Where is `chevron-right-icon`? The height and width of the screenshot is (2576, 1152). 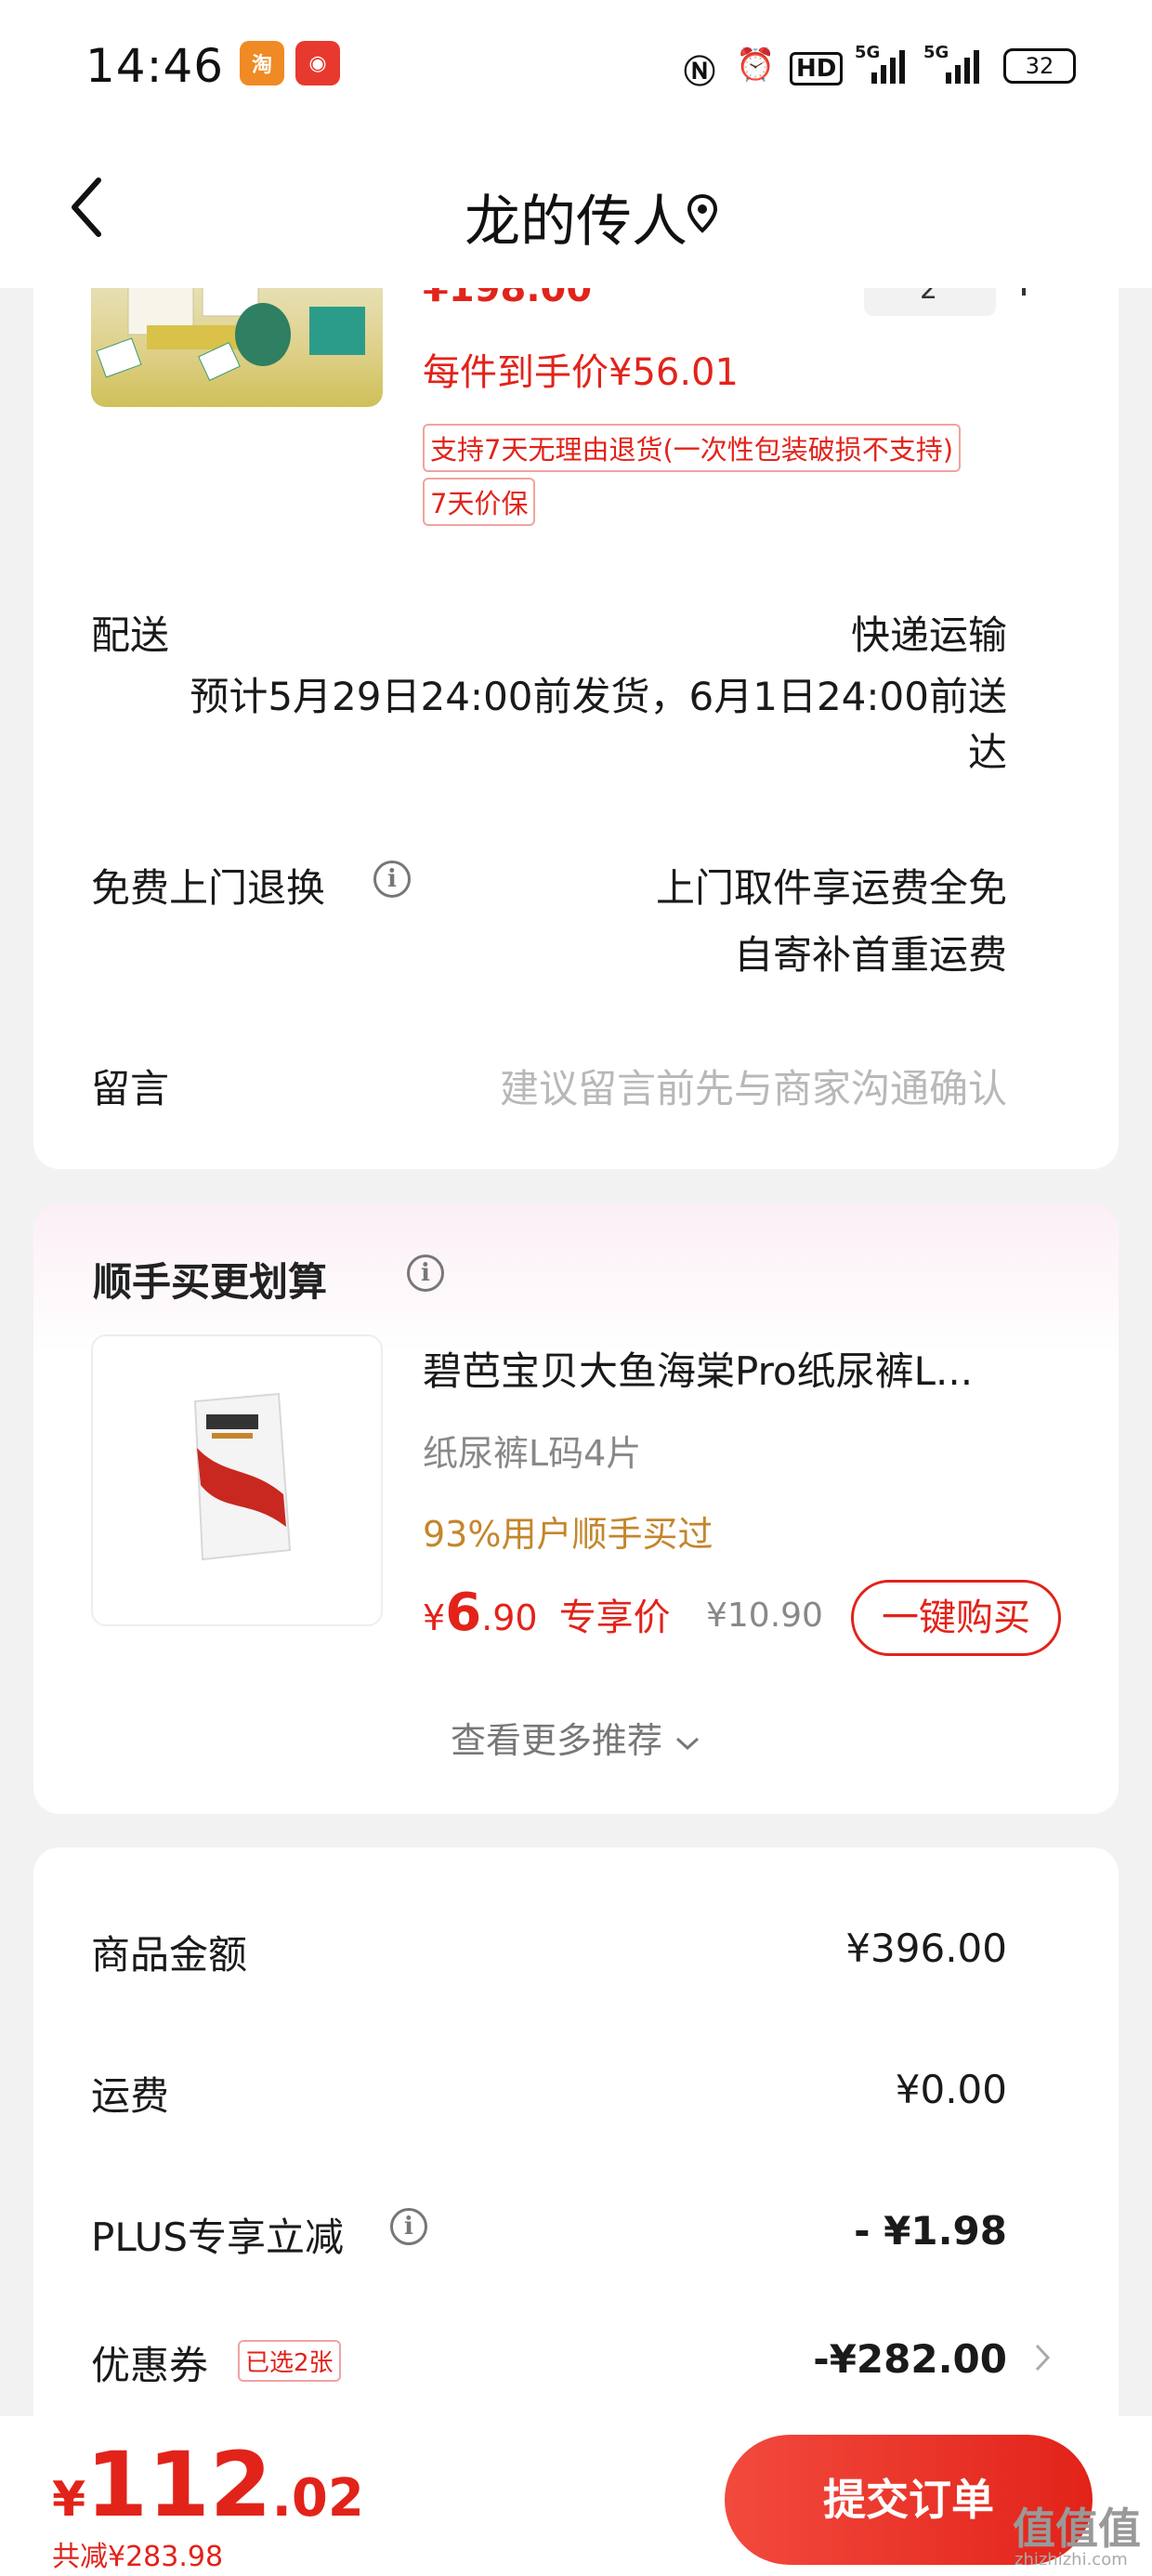
chevron-right-icon is located at coordinates (1042, 2357).